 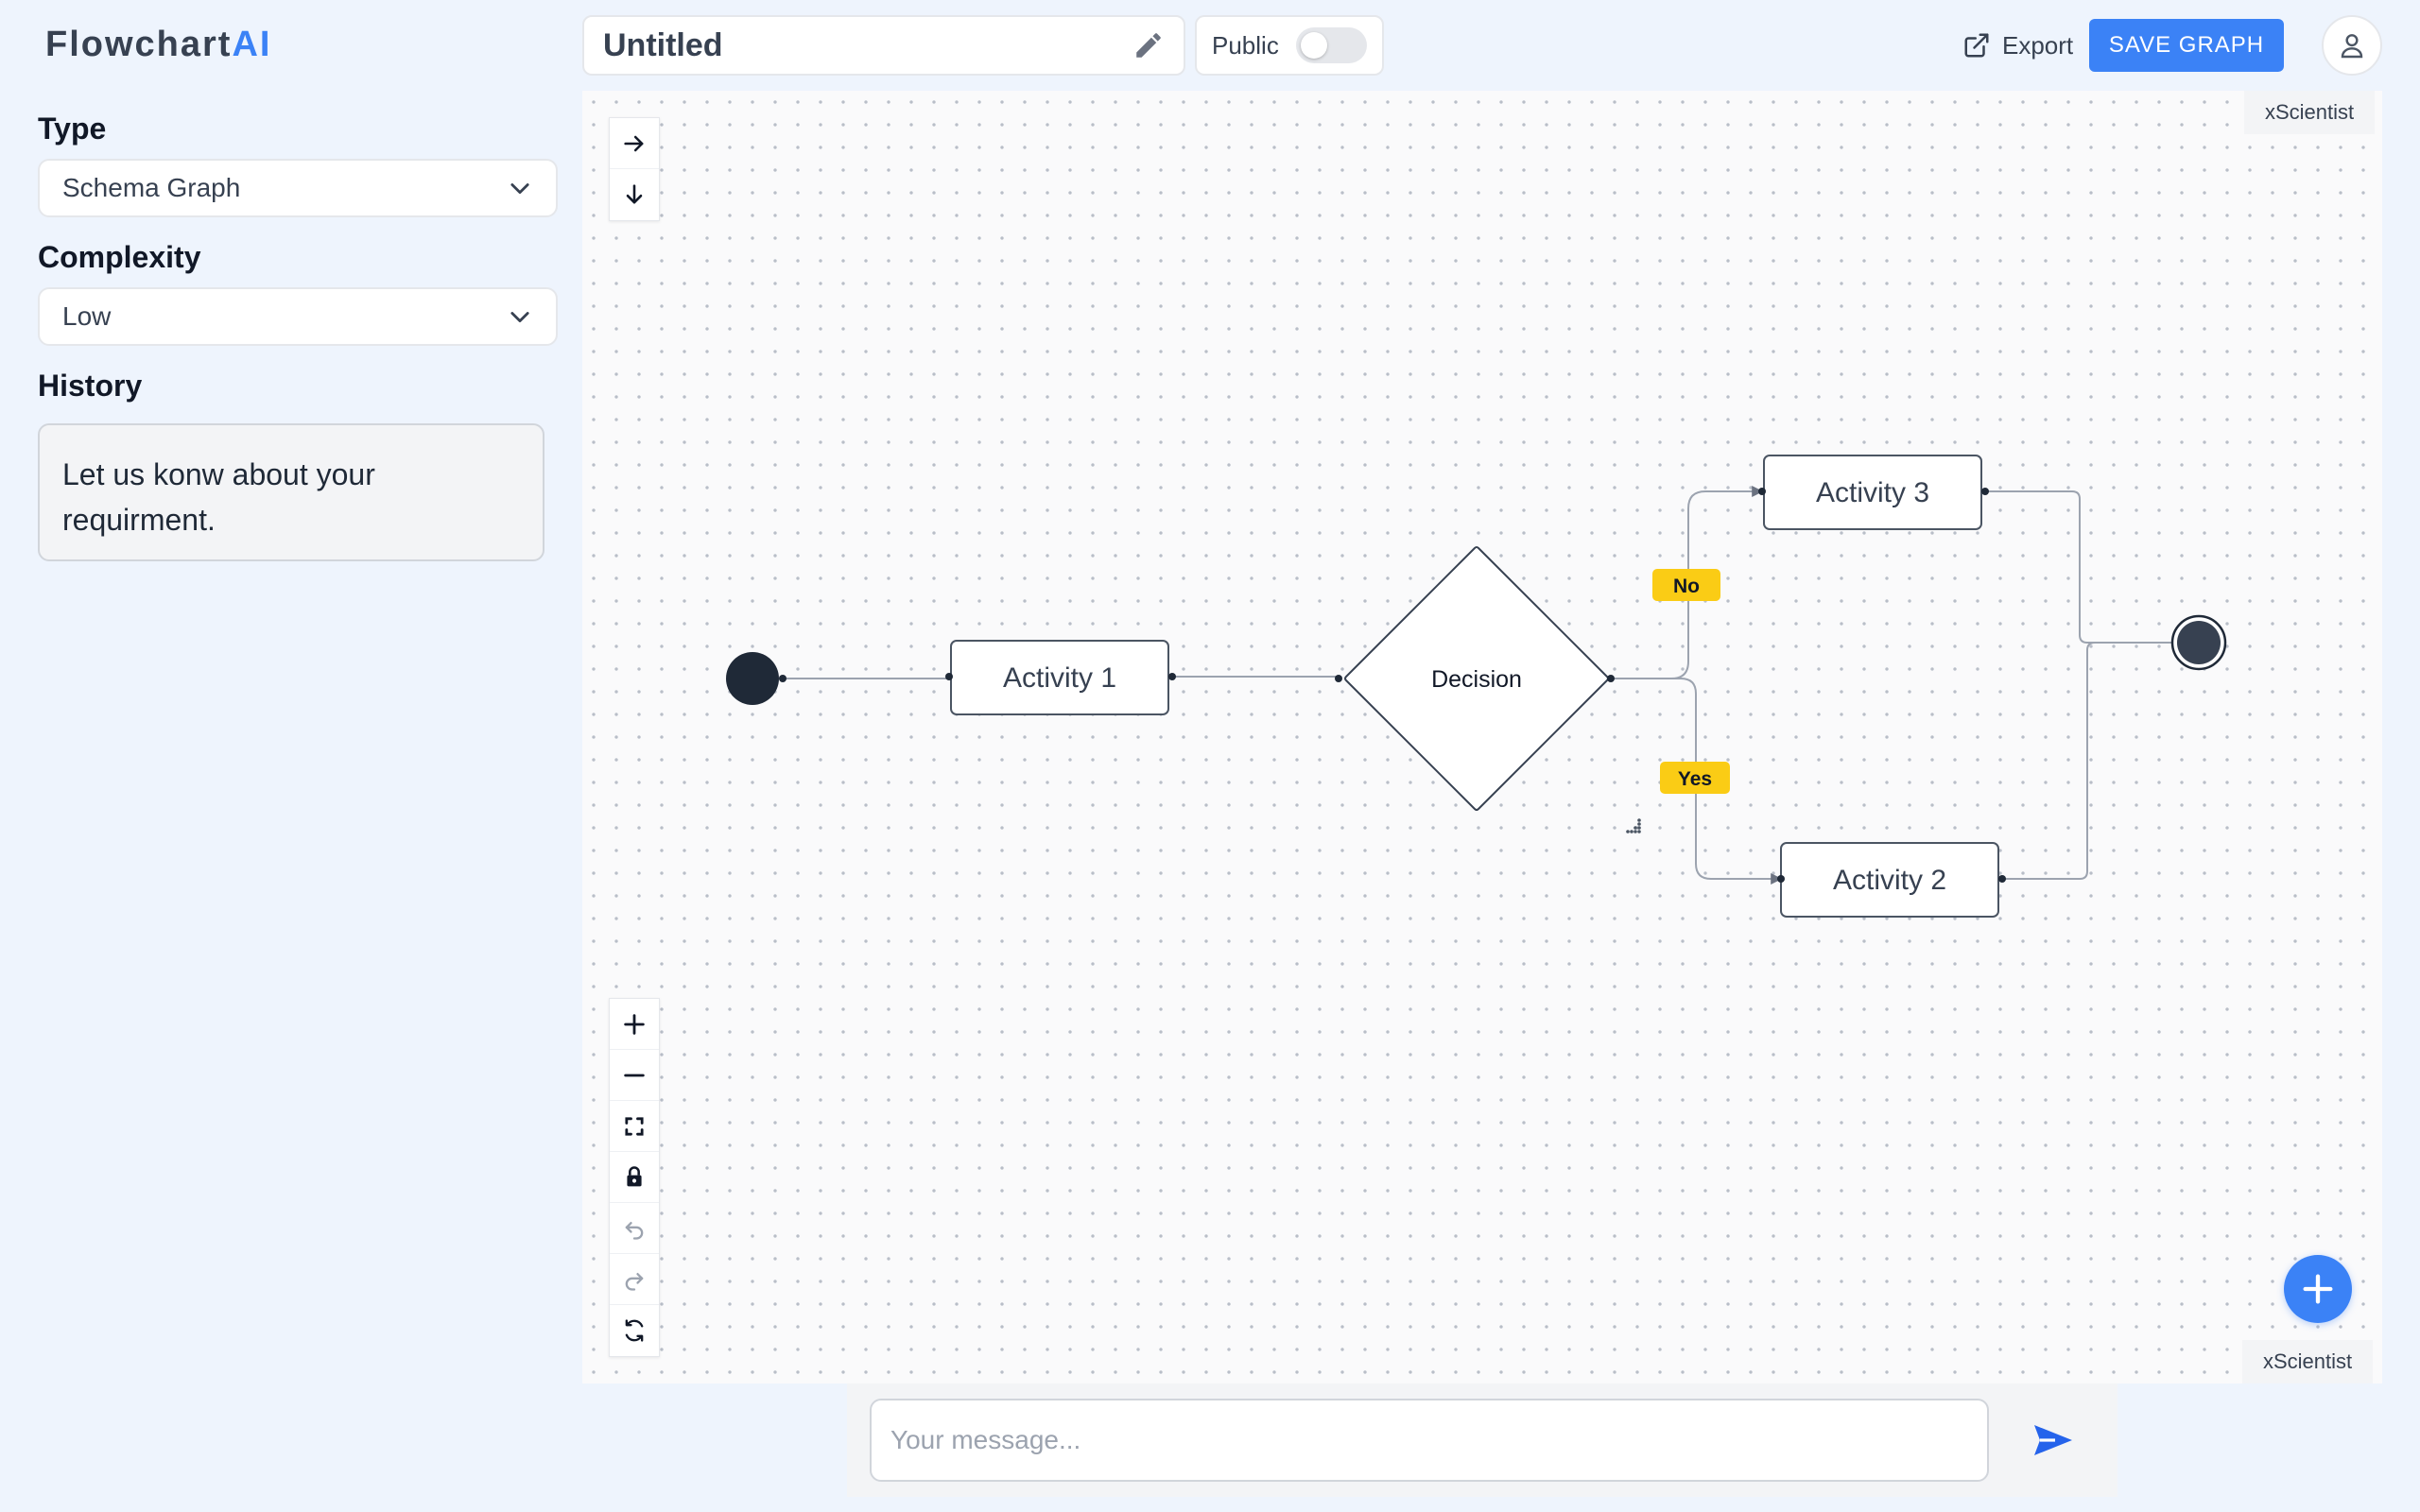 I want to click on redo-button, so click(x=634, y=1279).